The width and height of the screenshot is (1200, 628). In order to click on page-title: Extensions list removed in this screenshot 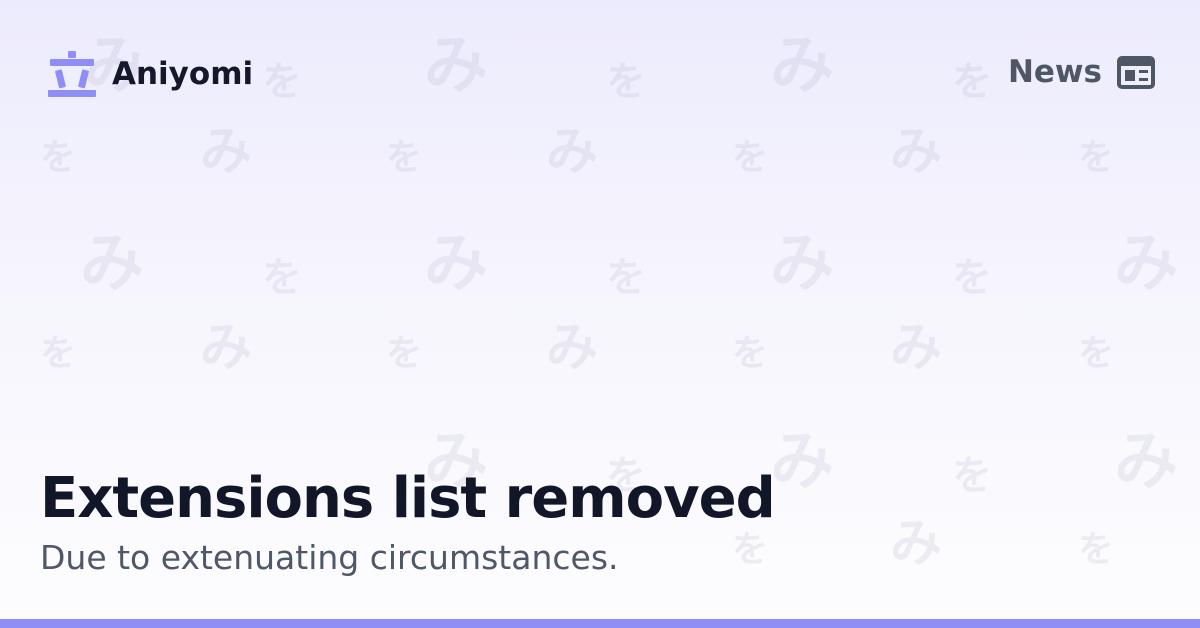, I will do `click(408, 498)`.